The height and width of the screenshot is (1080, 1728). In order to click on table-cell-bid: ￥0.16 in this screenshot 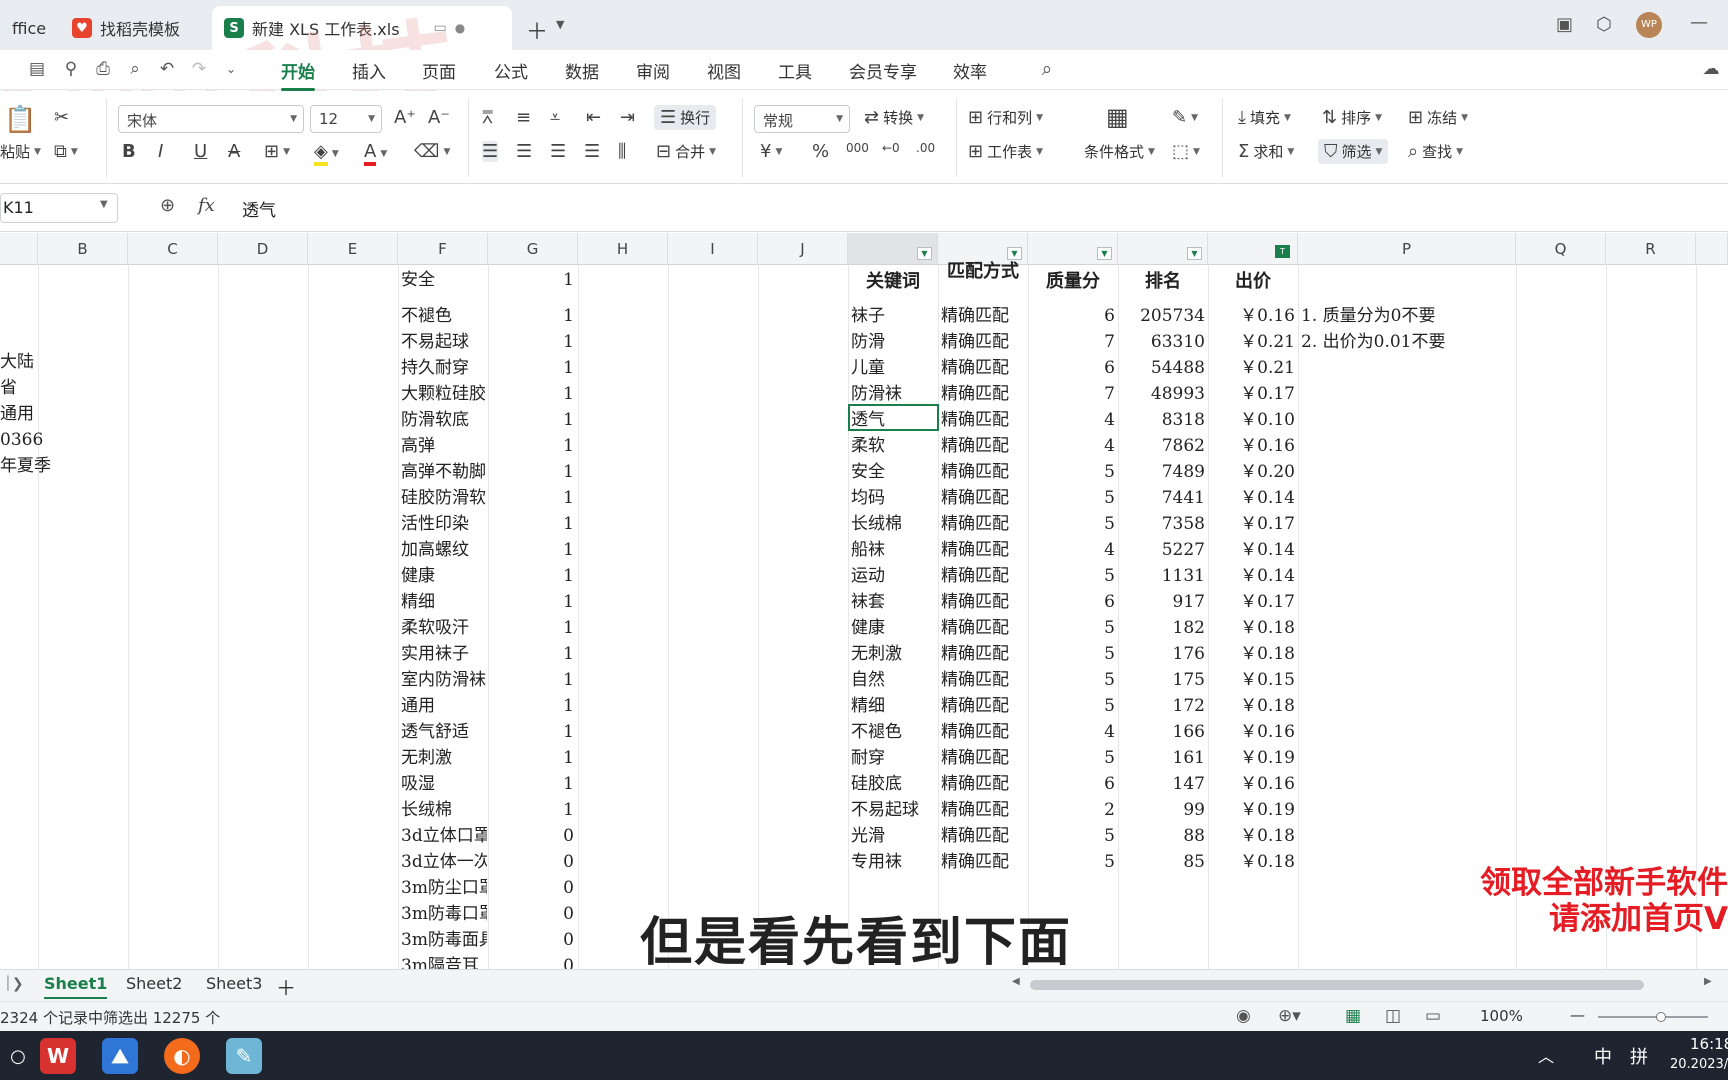, I will do `click(1253, 732)`.